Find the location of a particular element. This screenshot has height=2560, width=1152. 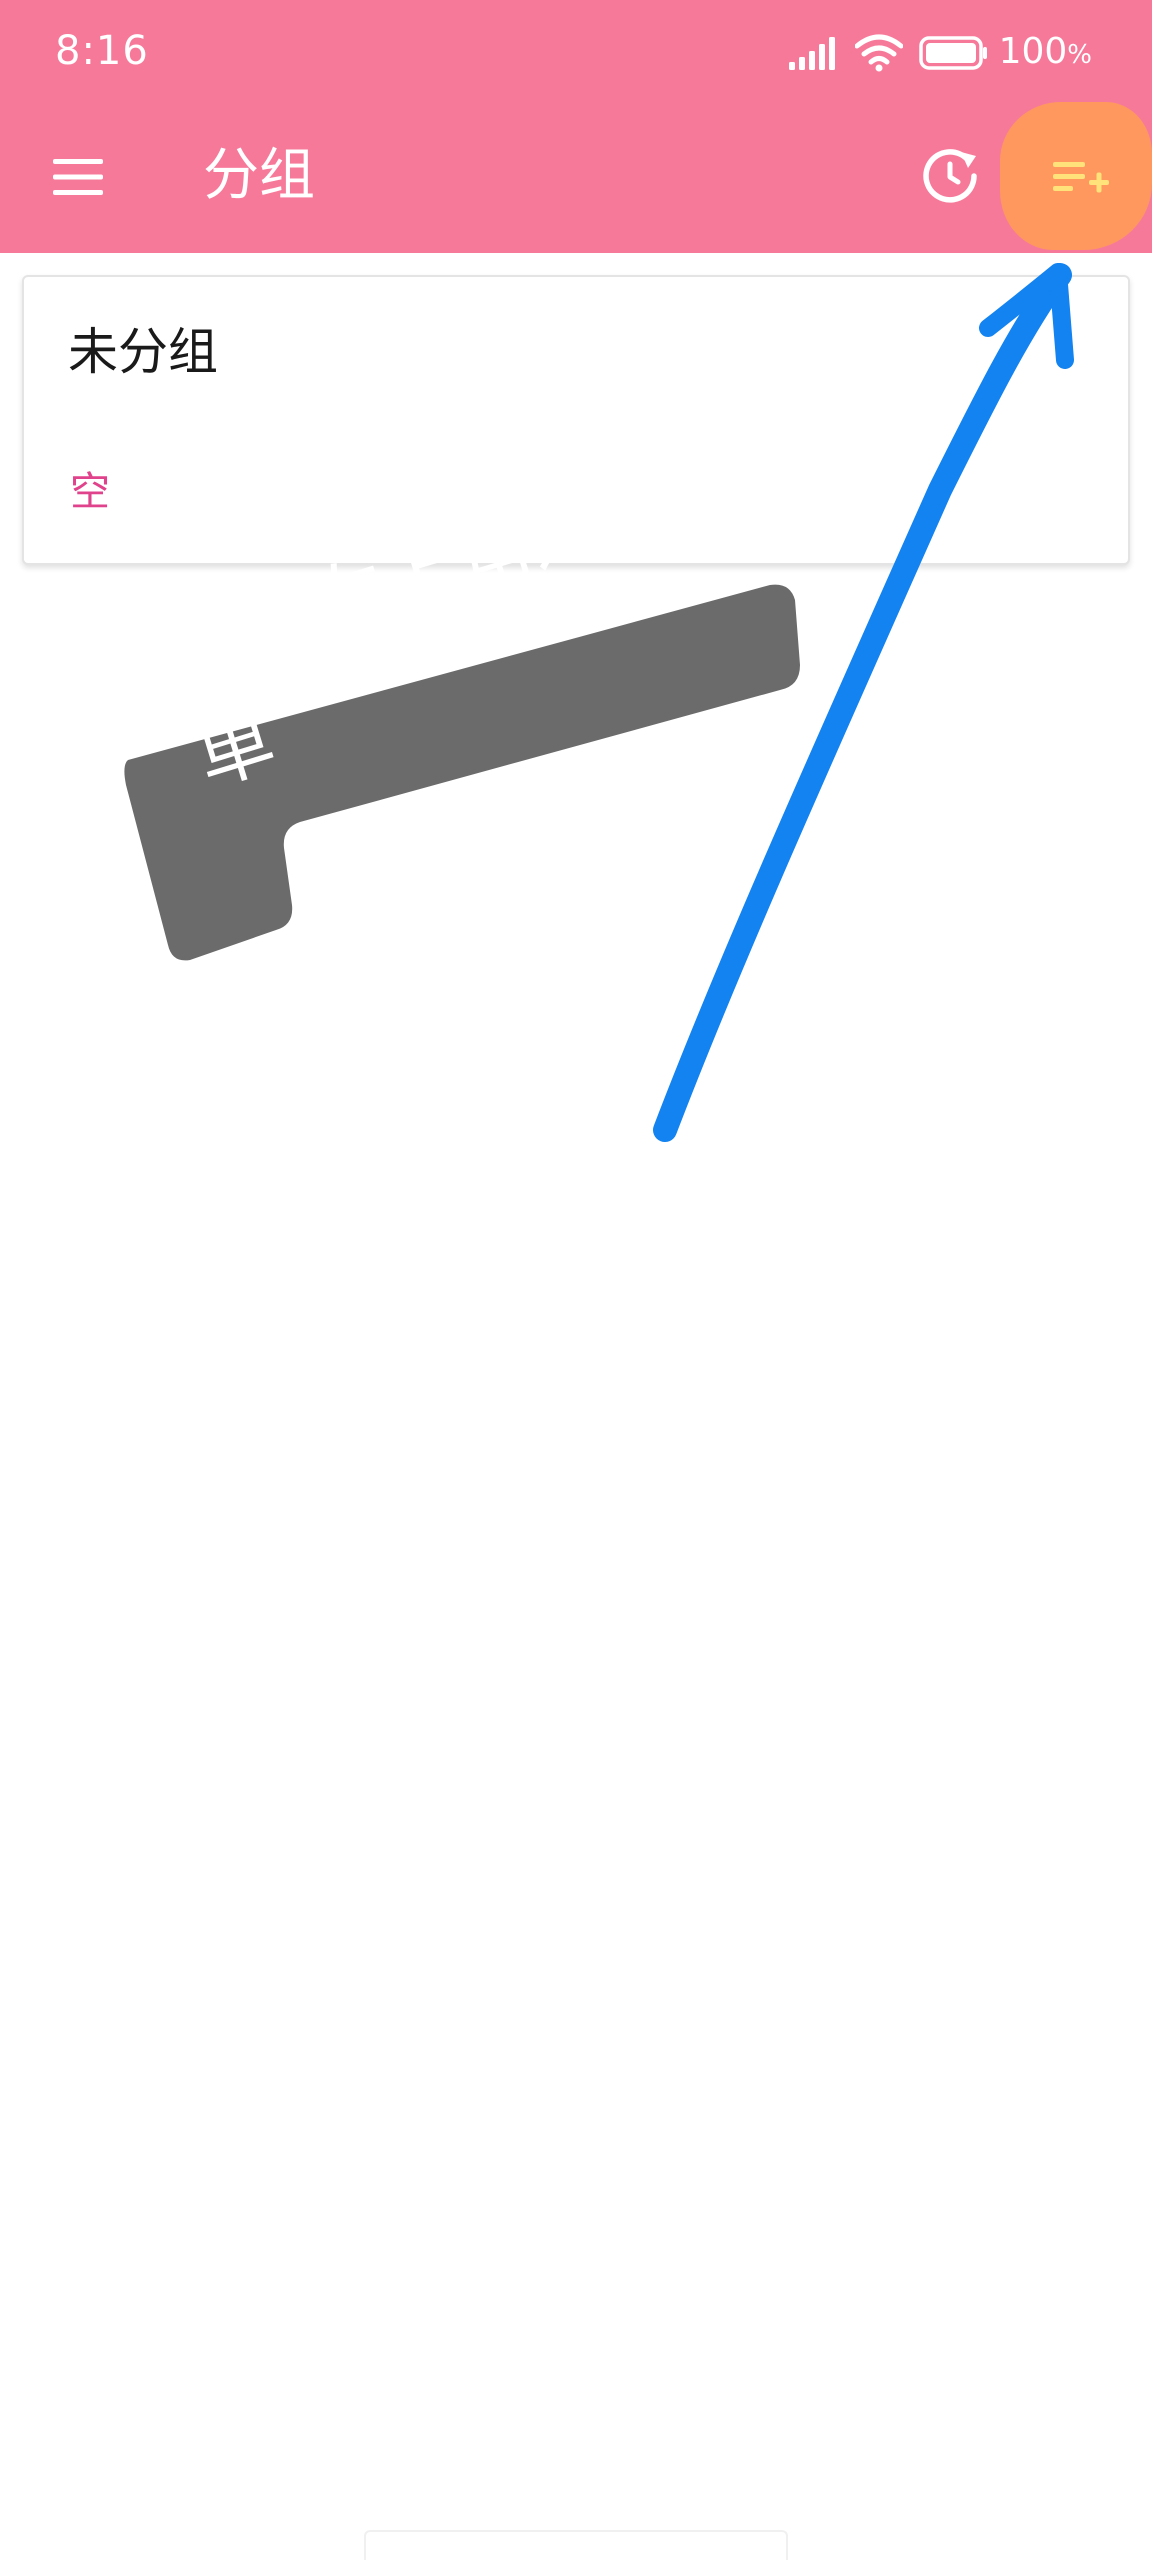

hamburger-menu-icon is located at coordinates (78, 177).